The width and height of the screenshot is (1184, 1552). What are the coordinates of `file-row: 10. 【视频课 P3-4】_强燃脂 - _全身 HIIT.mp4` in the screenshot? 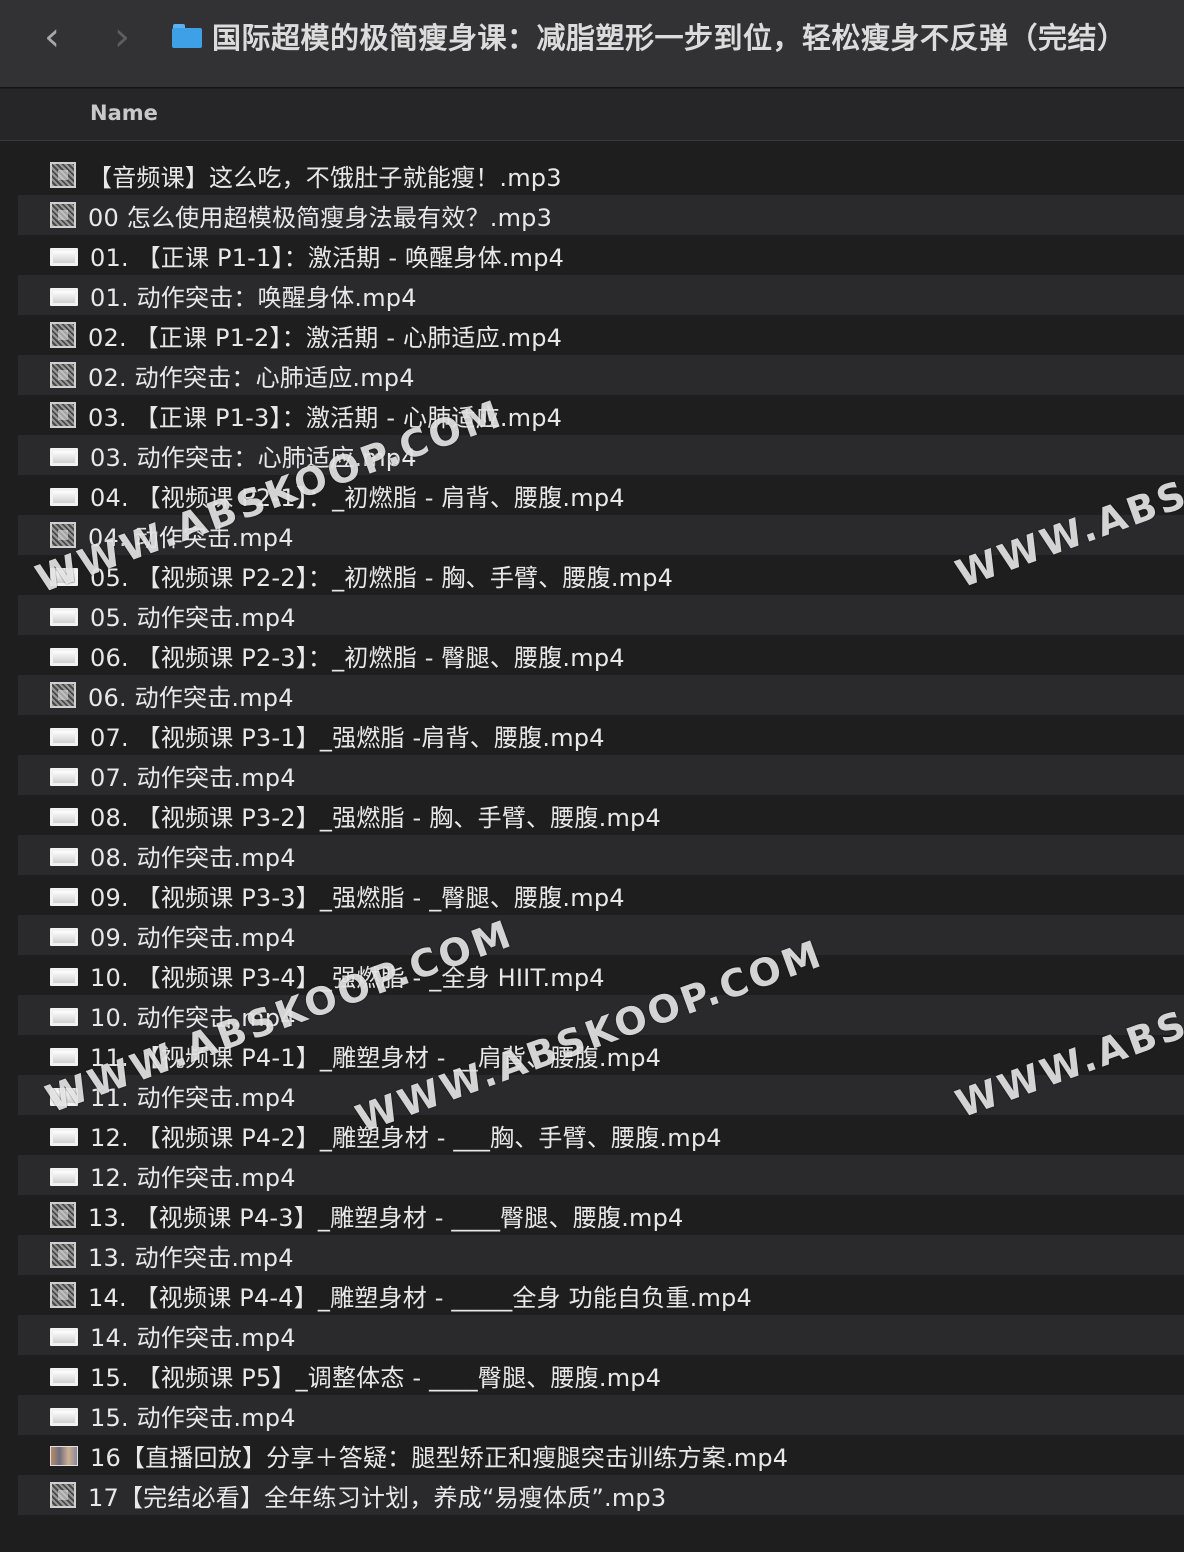 It's located at (601, 975).